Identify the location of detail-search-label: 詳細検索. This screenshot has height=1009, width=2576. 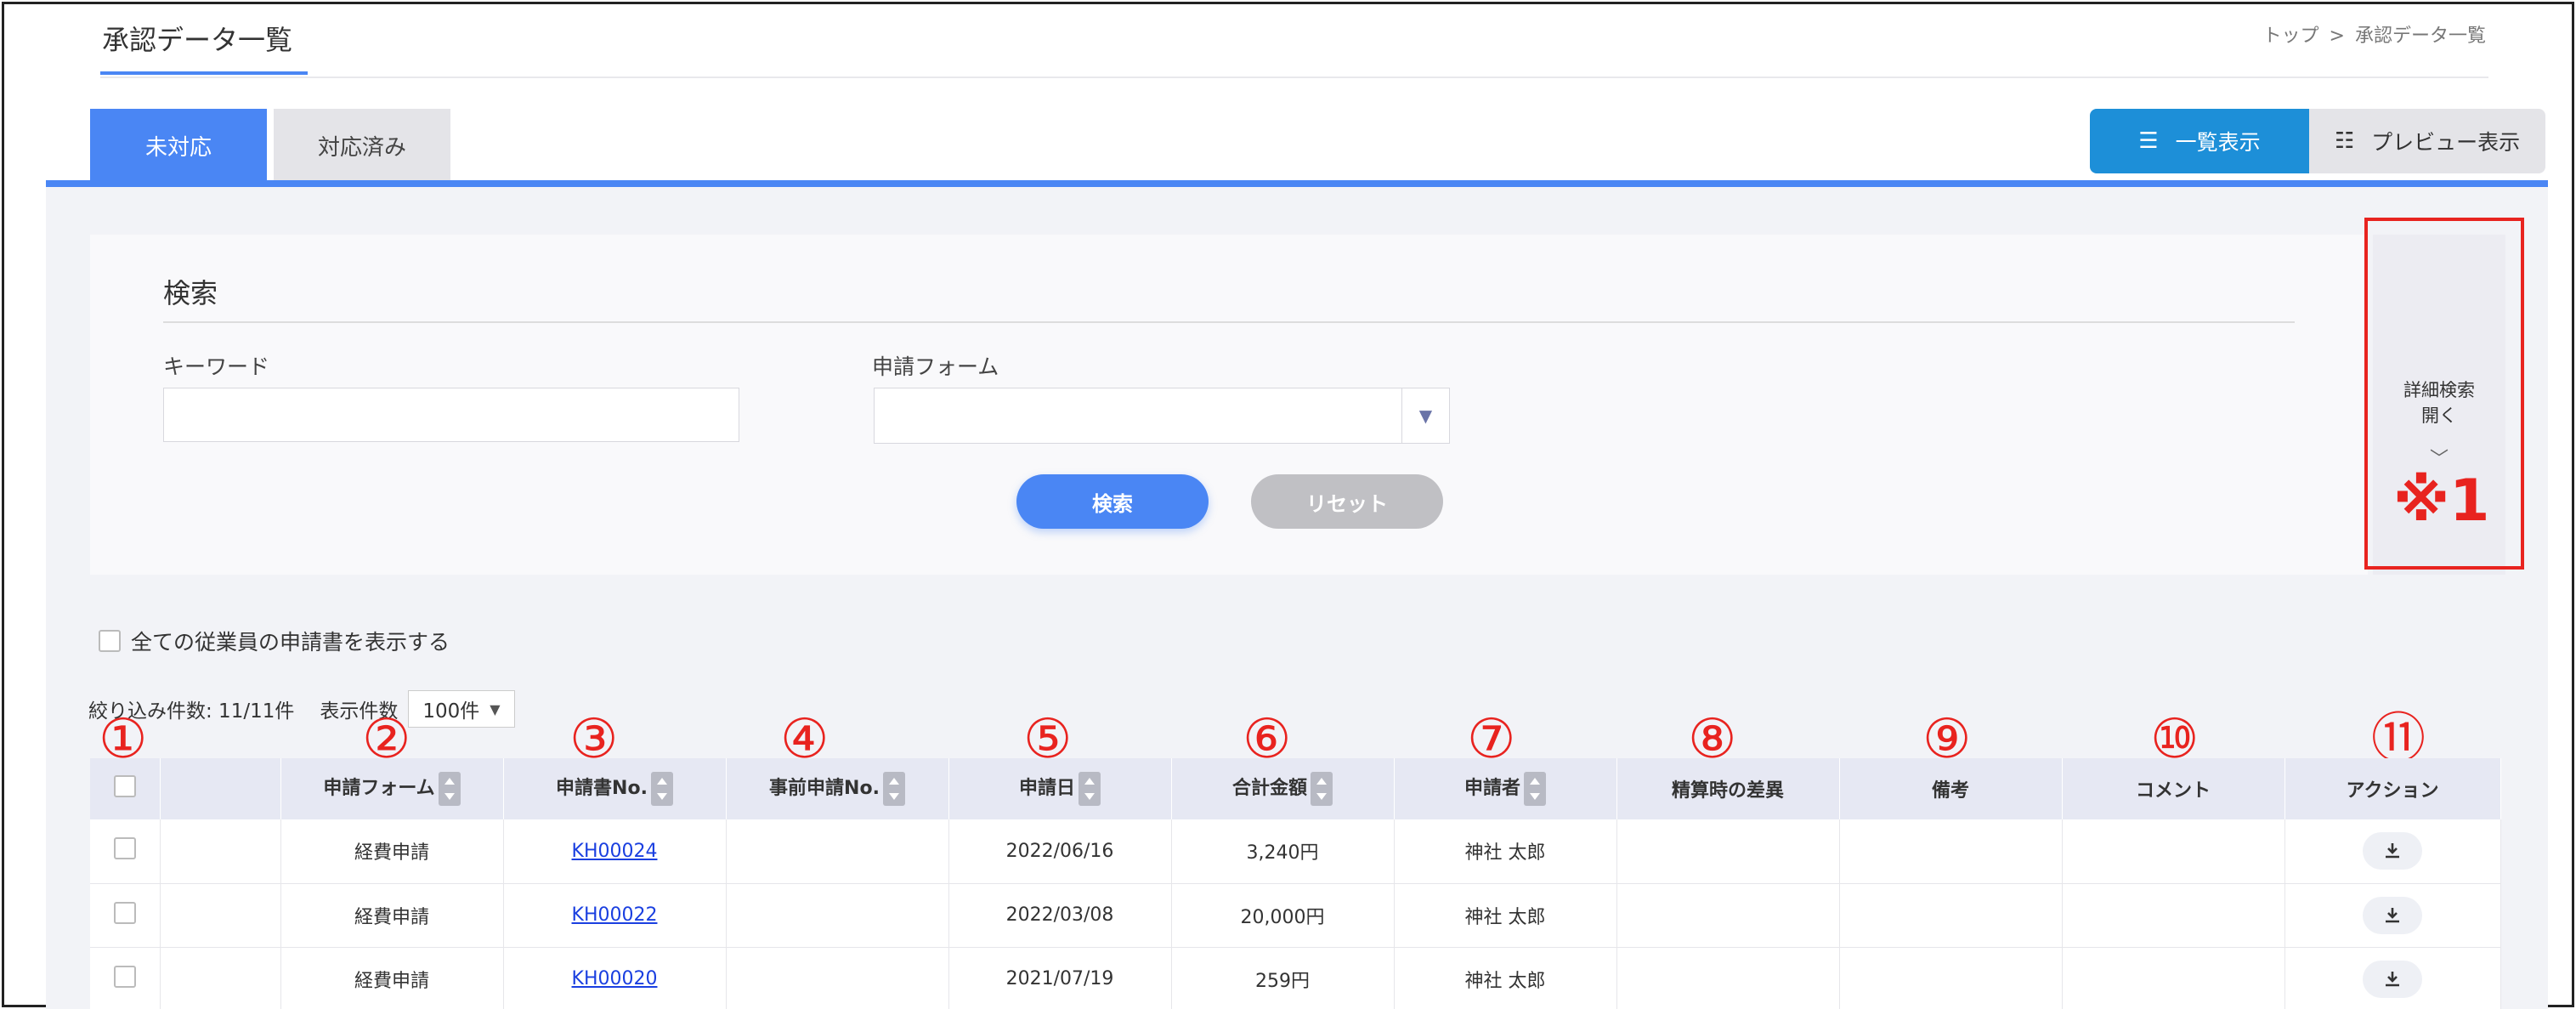
(2439, 390).